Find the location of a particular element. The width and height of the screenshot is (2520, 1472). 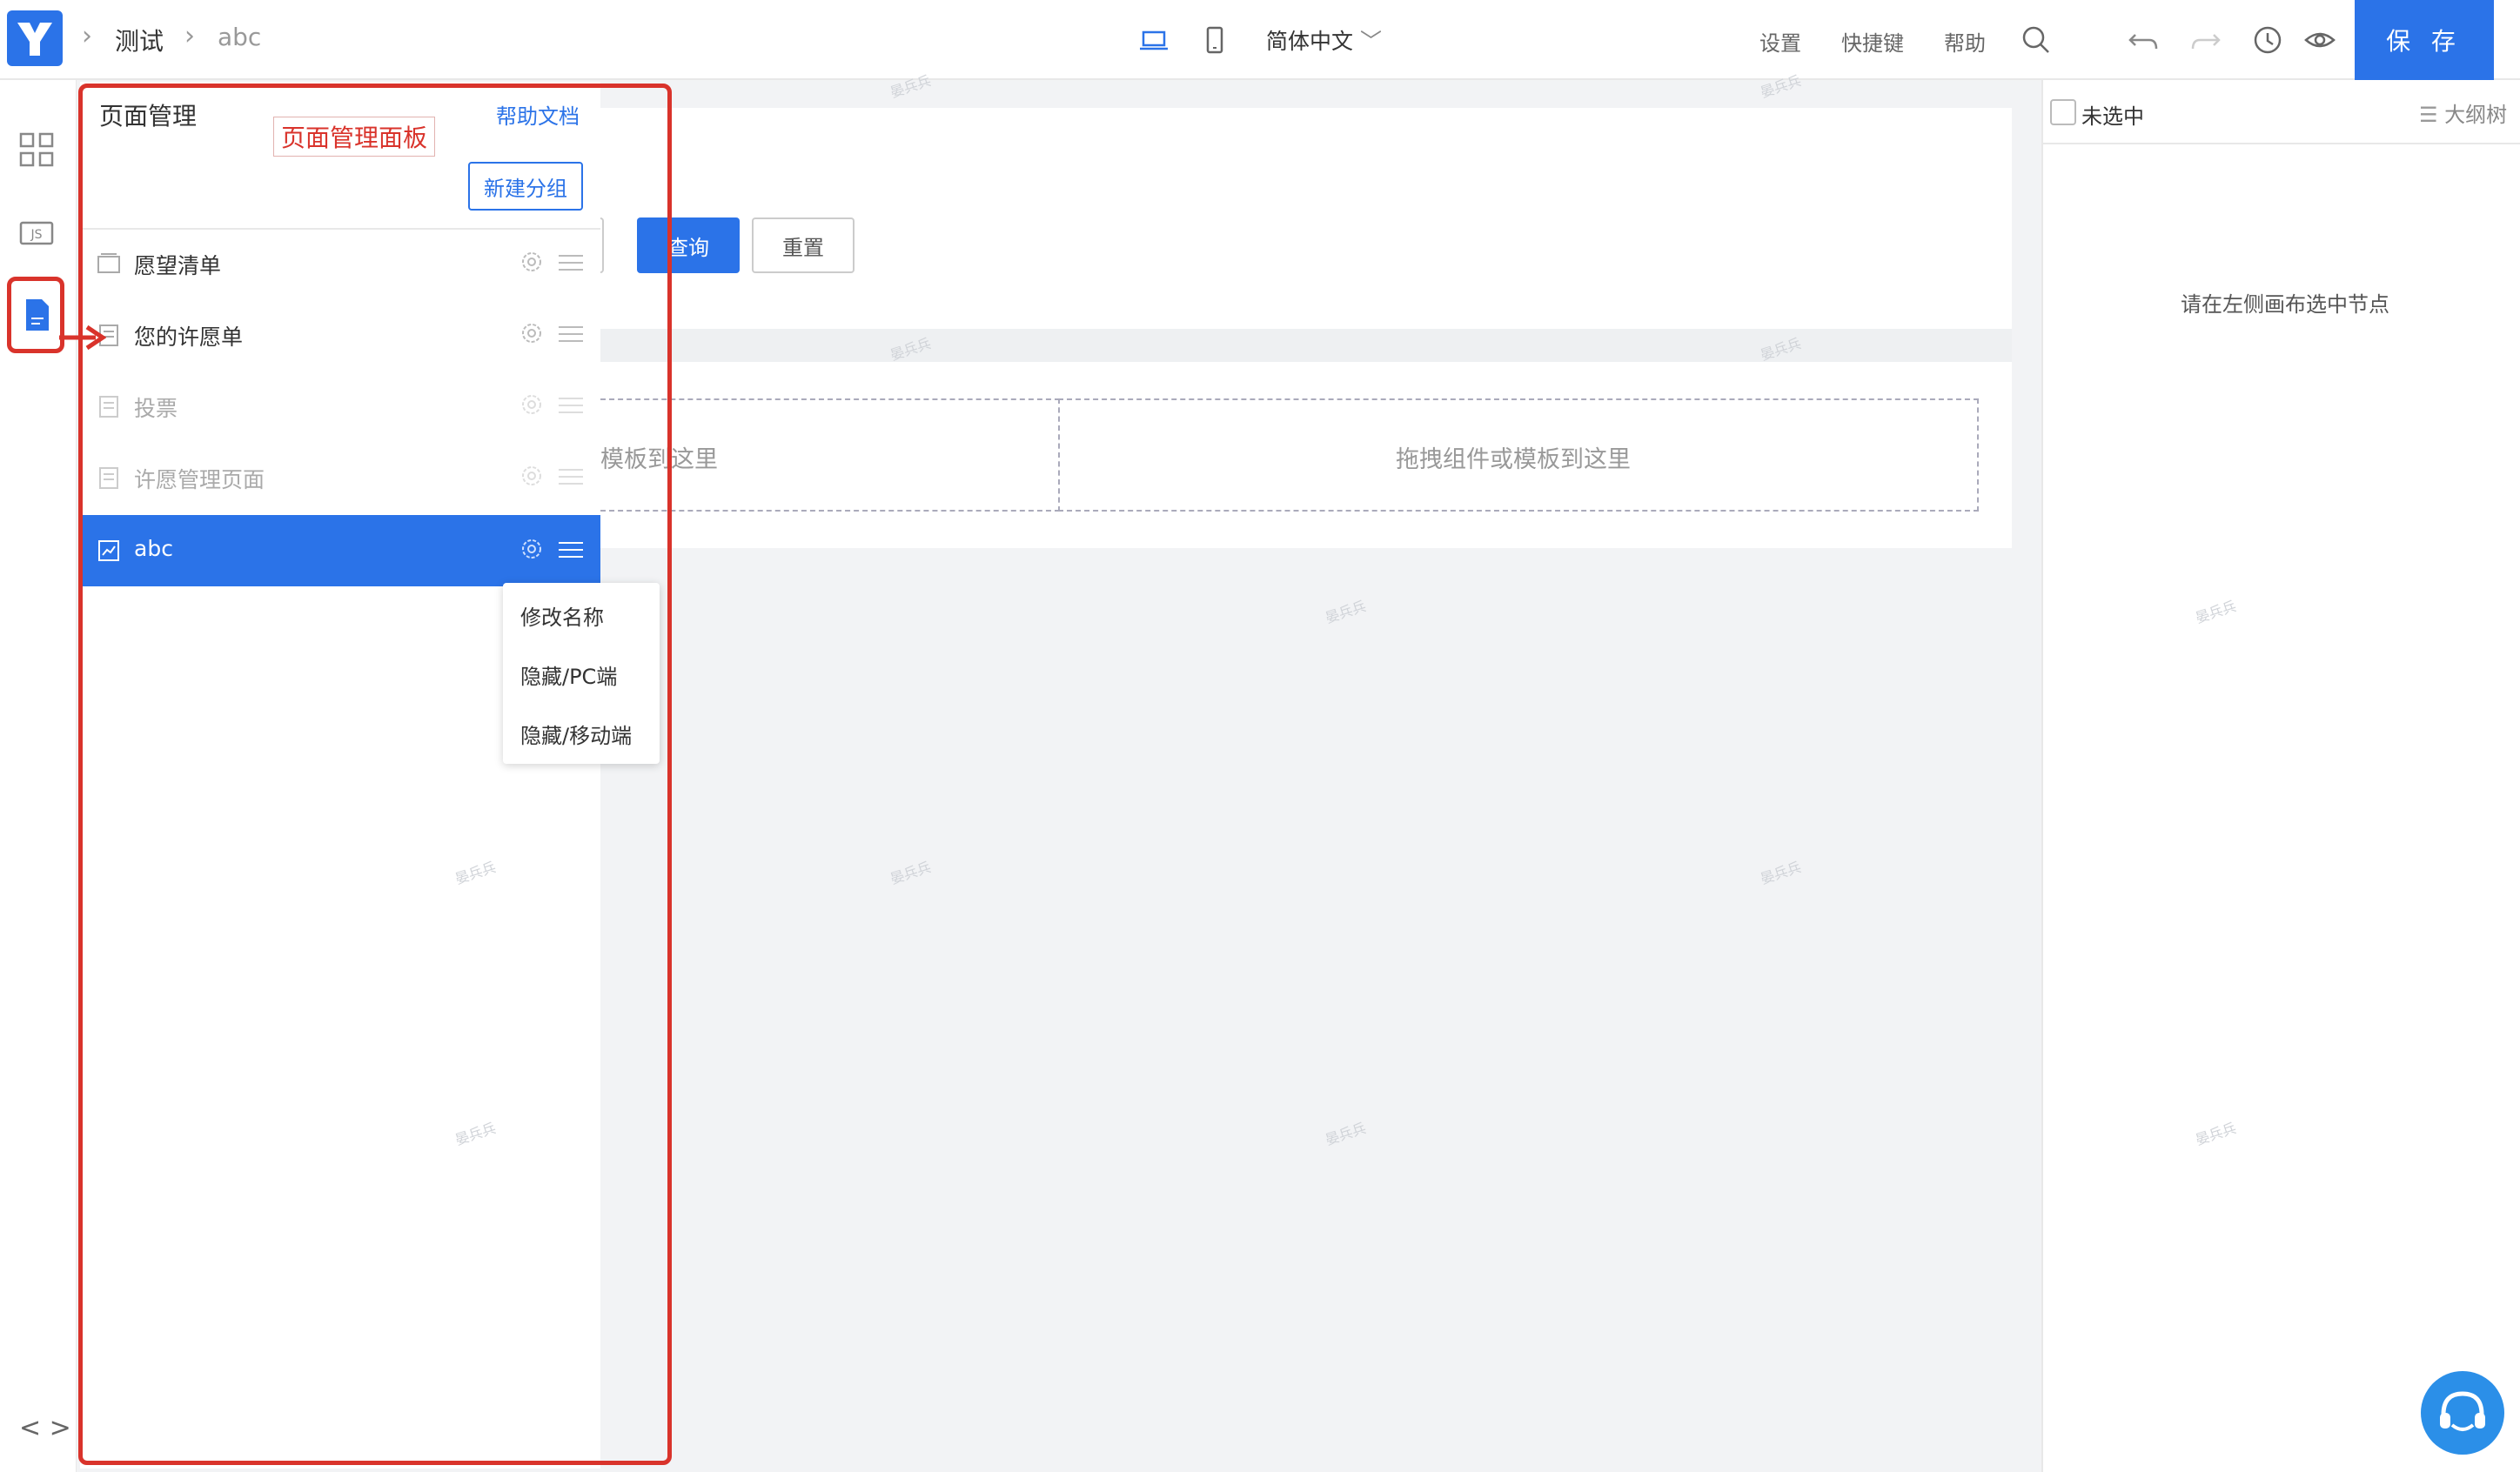

svg-text: JS is located at coordinates (36, 235).